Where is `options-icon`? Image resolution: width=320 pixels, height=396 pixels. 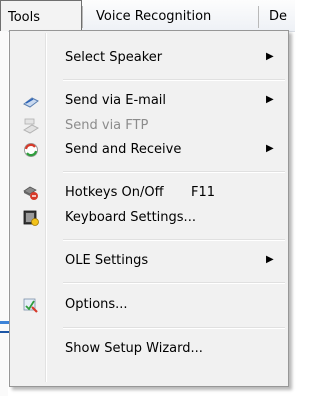
options-icon is located at coordinates (31, 305).